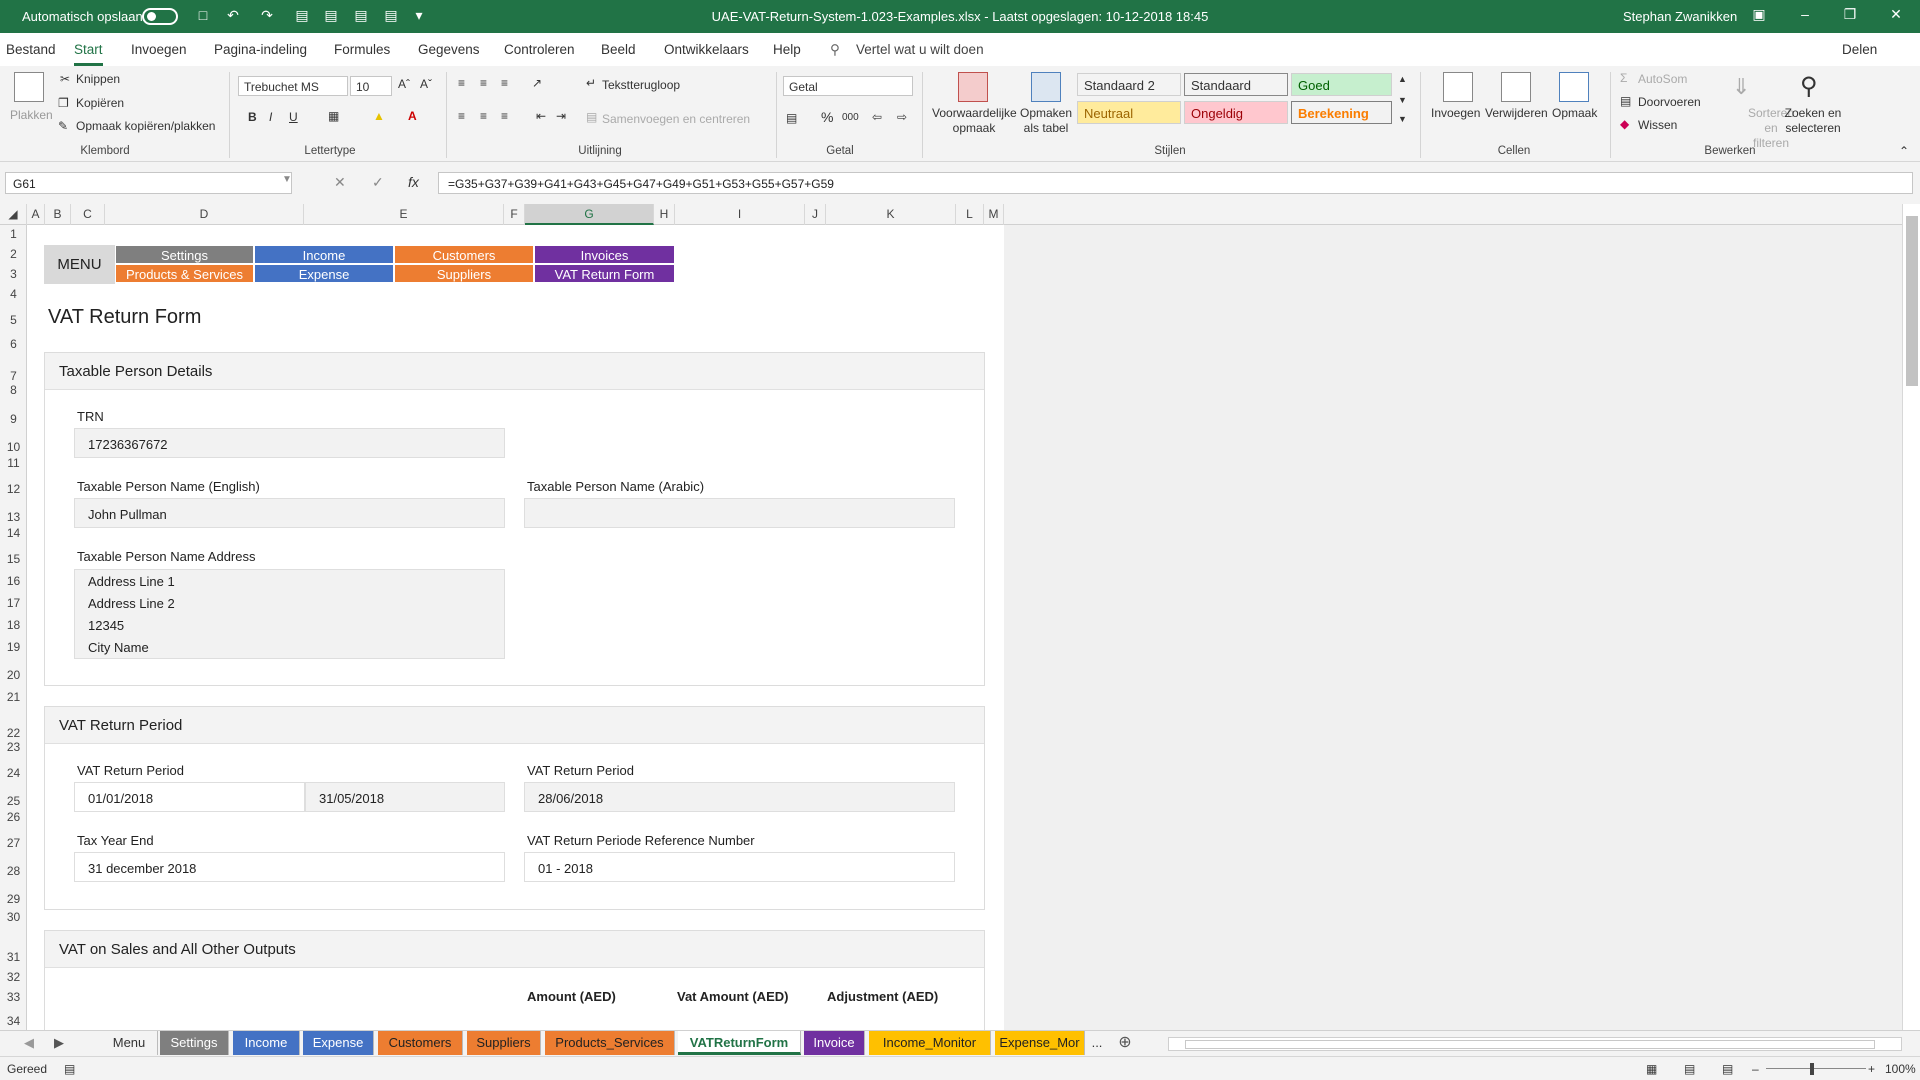  I want to click on row-header: 29, so click(13, 899).